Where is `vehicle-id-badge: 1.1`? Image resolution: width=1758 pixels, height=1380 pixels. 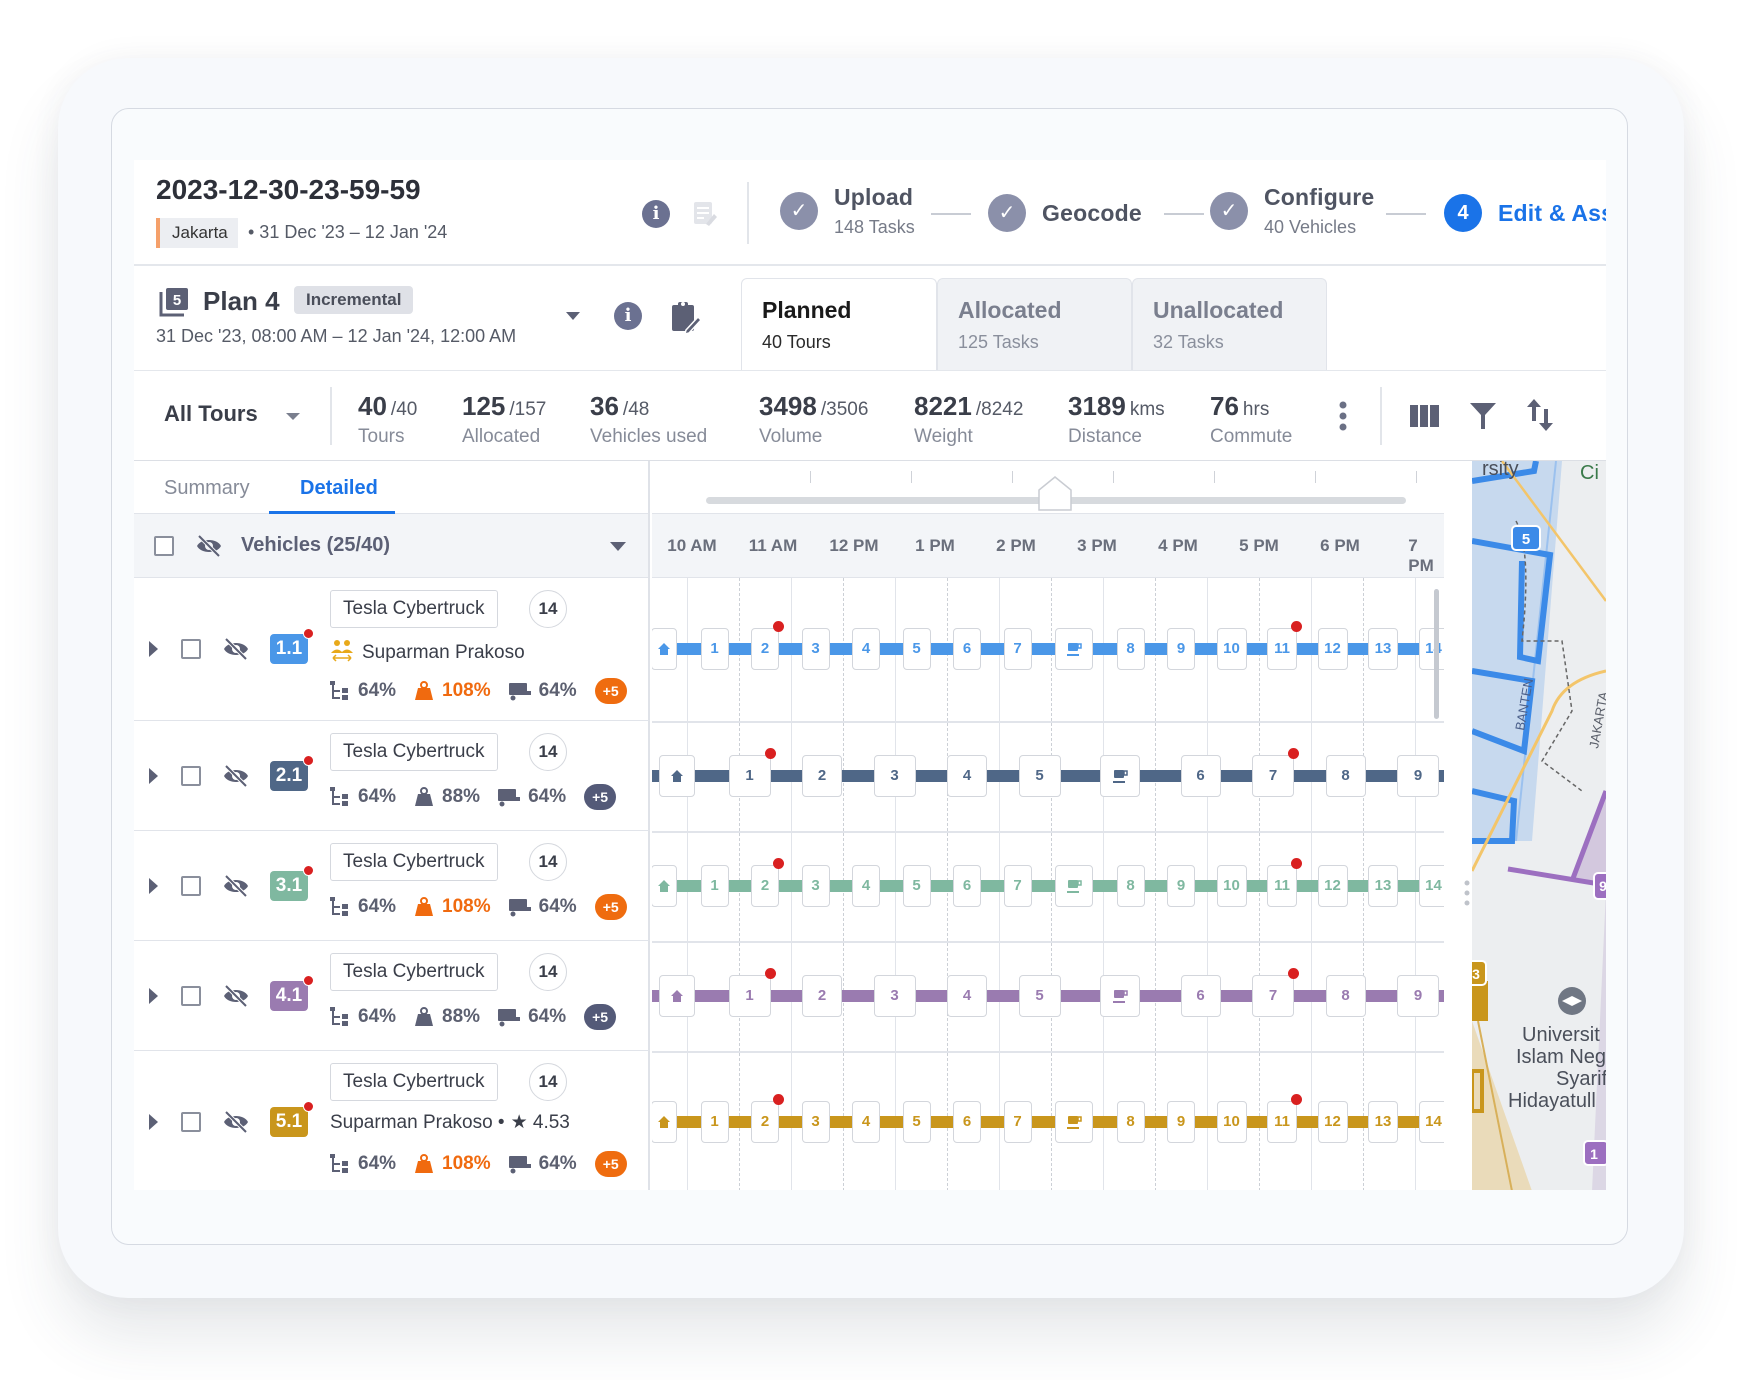 vehicle-id-badge: 1.1 is located at coordinates (292, 646).